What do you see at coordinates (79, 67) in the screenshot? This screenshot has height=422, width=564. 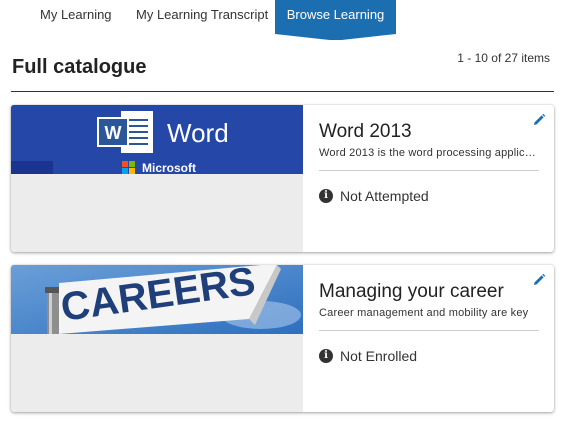 I see `page-title: Full catalogue` at bounding box center [79, 67].